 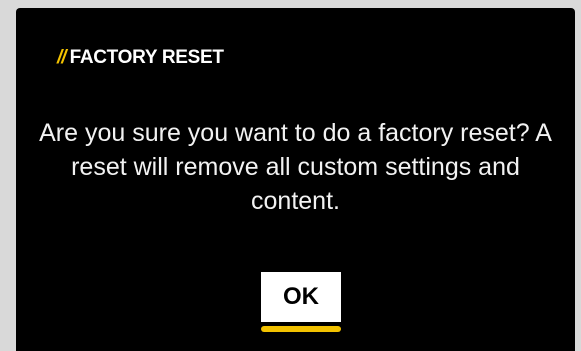 I want to click on ok-button: OK, so click(x=301, y=297).